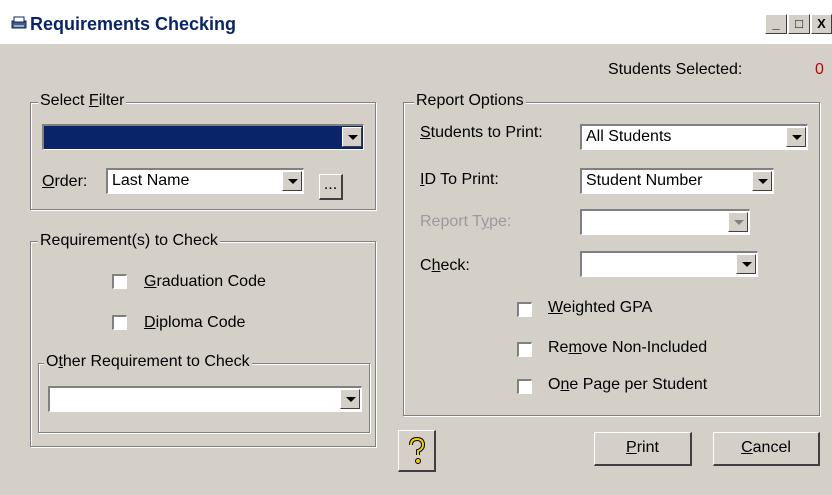  Describe the element at coordinates (459, 179) in the screenshot. I see `id-to-print-label: ID To Print:` at that location.